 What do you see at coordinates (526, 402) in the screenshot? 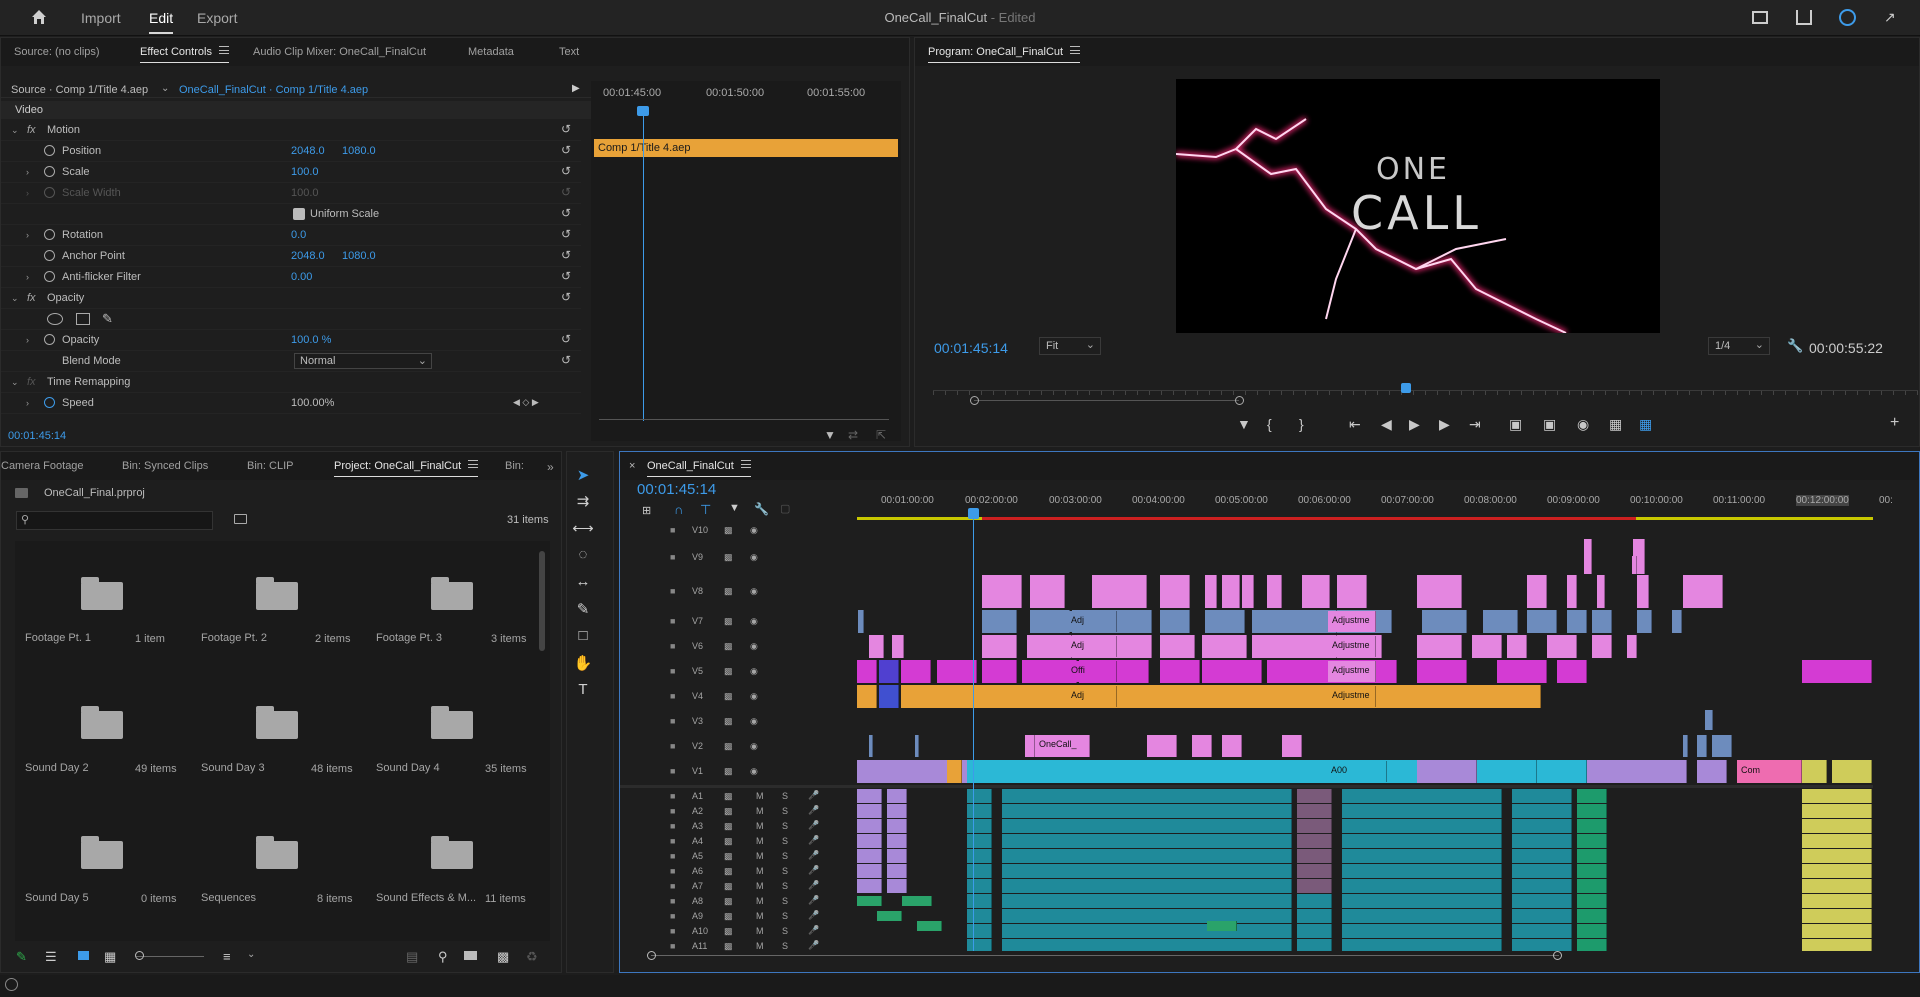
I see `keyframe-nav-icon: ◀ ◇ ▶` at bounding box center [526, 402].